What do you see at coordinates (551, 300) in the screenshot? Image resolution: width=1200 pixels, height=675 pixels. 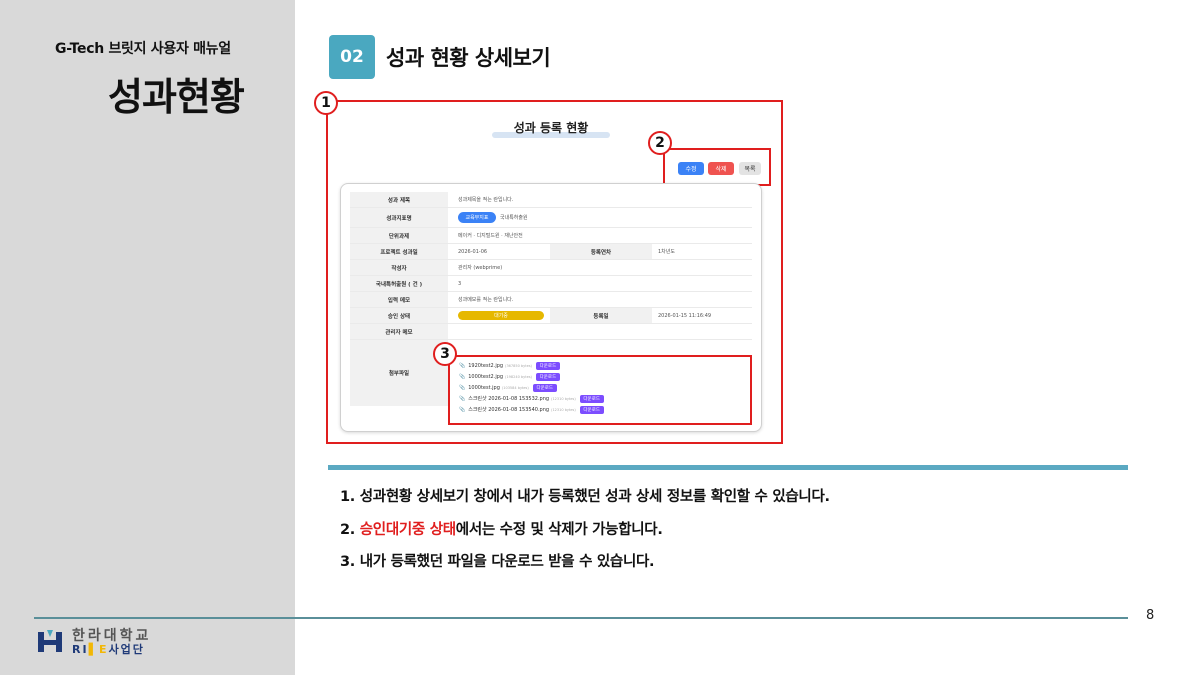 I see `table-row: 입력 메모 성과메모를 적는 란입니다.` at bounding box center [551, 300].